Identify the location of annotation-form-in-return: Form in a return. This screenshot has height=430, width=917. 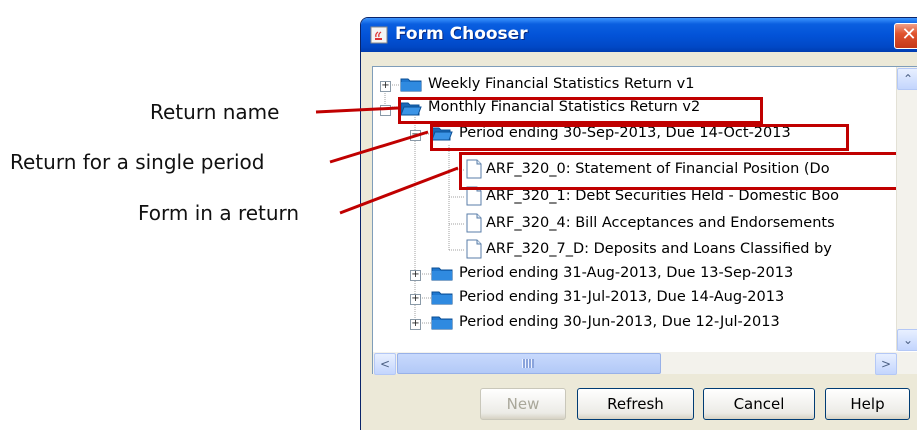
(219, 213).